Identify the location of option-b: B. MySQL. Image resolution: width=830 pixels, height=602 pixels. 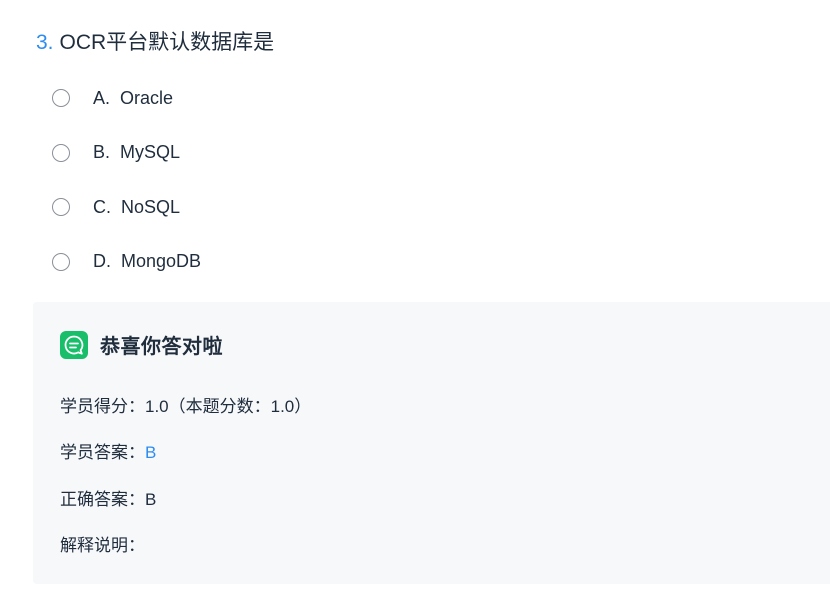
(126, 153).